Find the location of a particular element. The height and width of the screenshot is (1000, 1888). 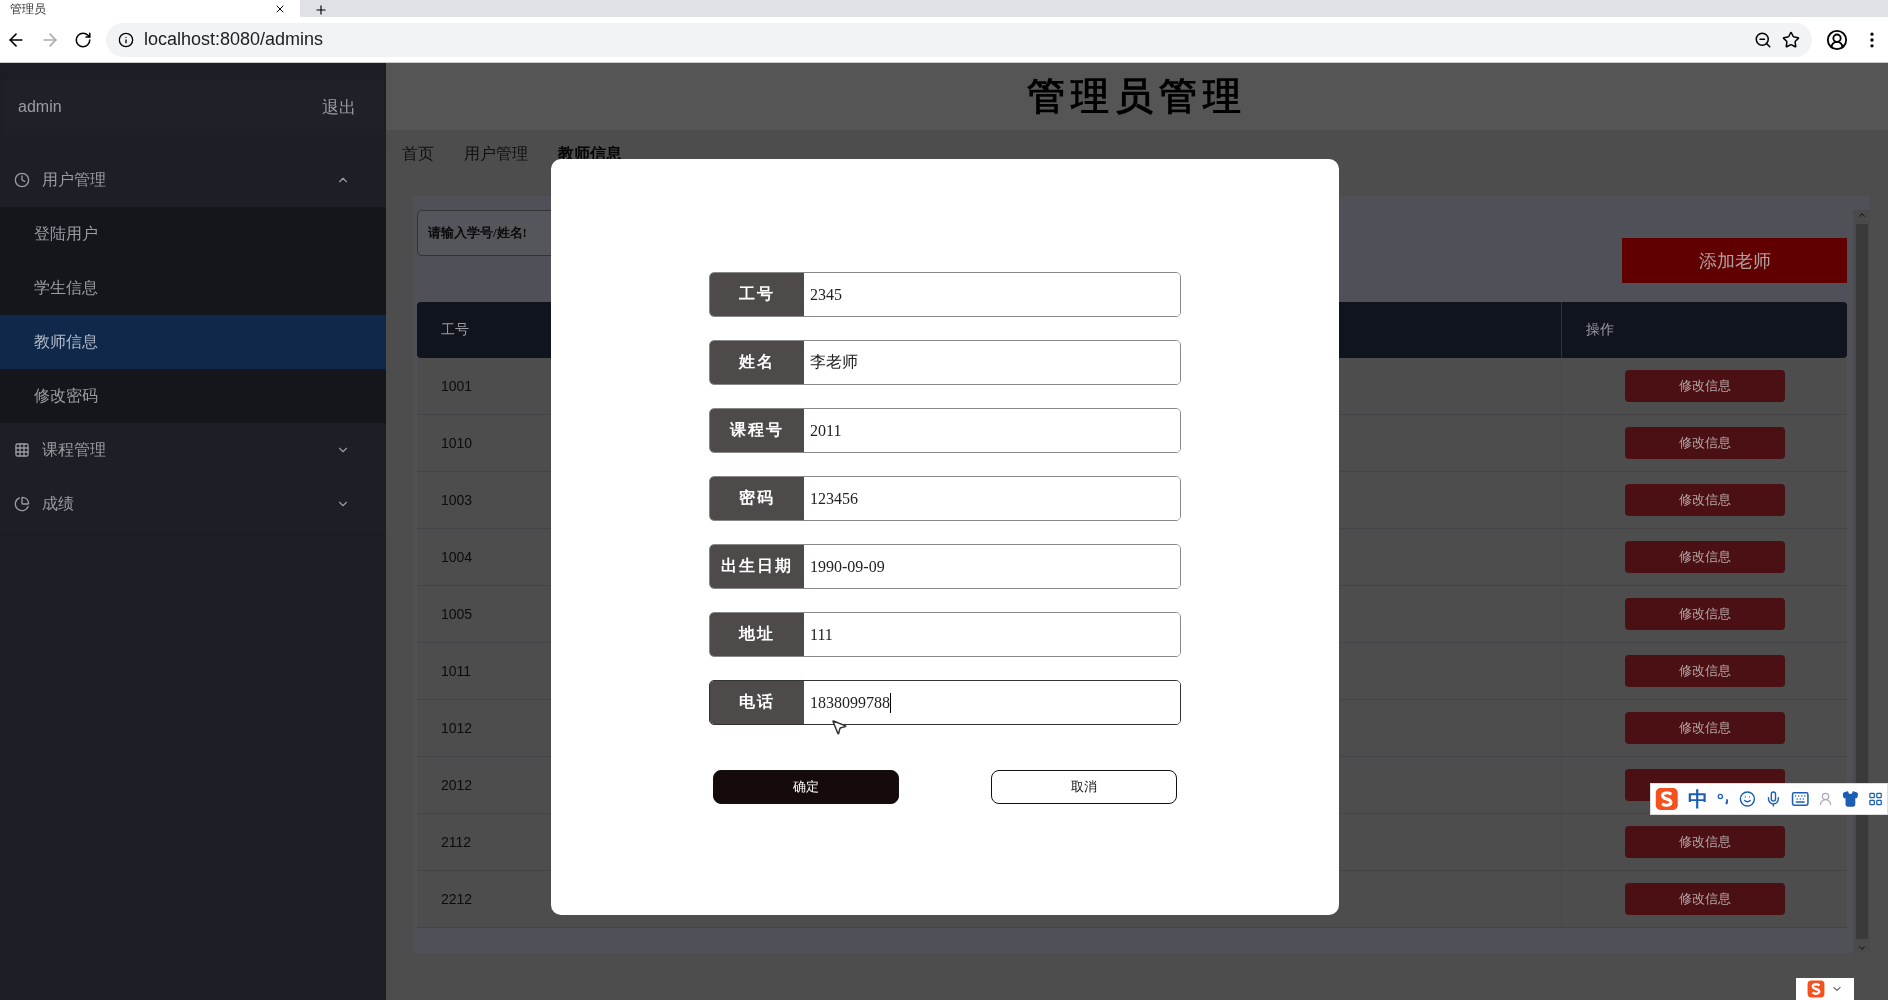

table-cell-text: 2112 is located at coordinates (456, 842).